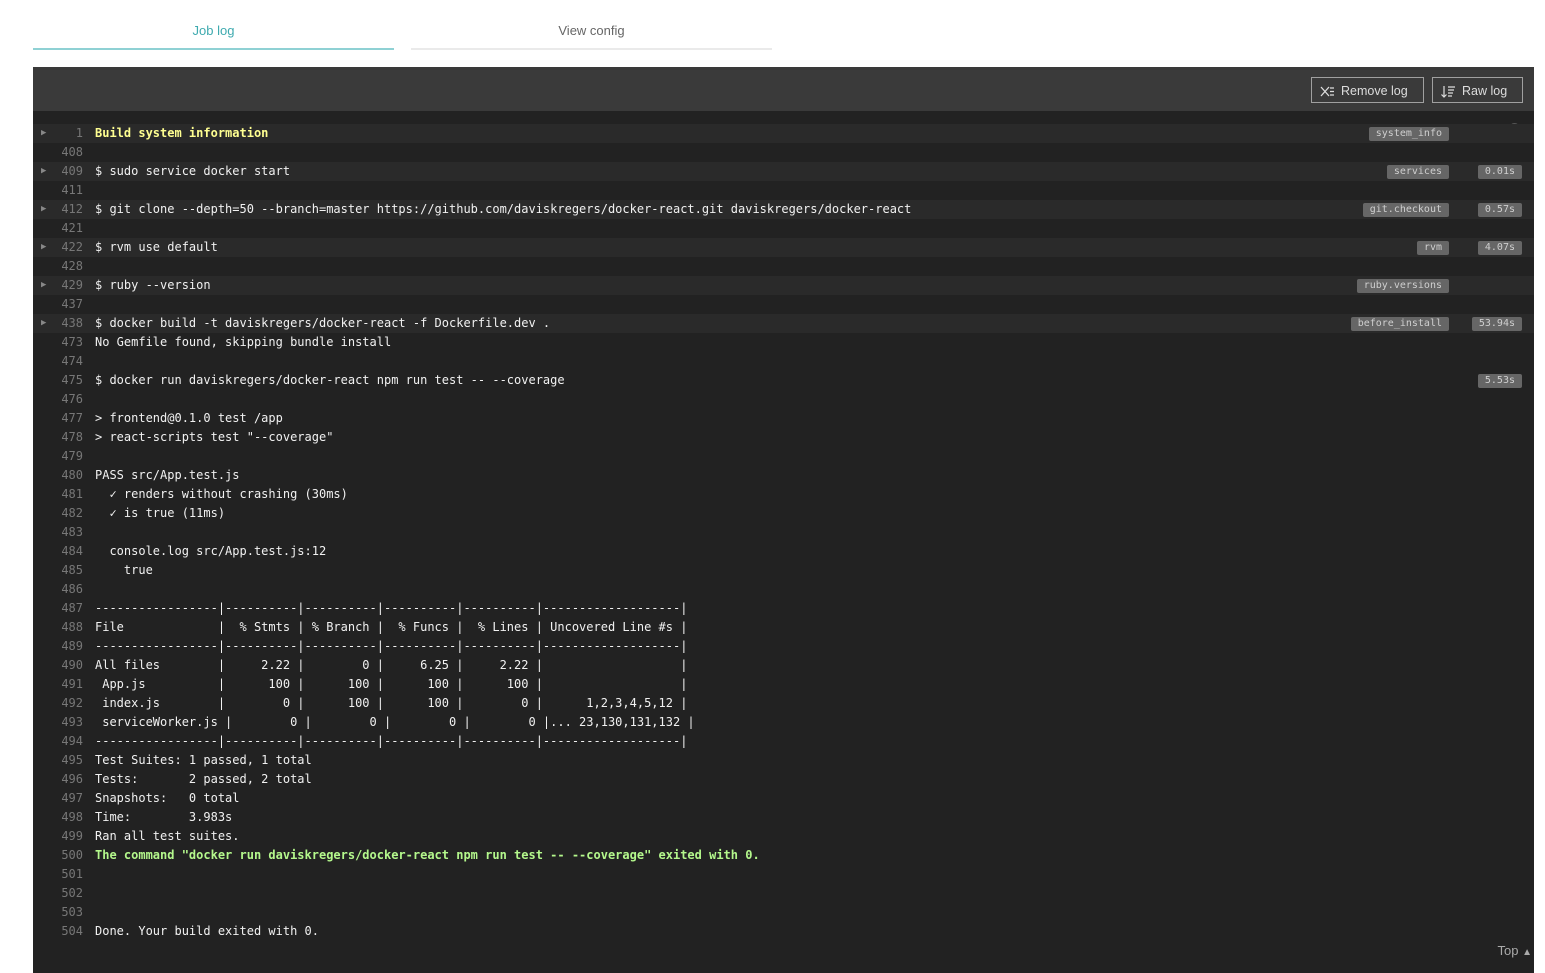 This screenshot has height=973, width=1545. Describe the element at coordinates (207, 931) in the screenshot. I see `line-text: Done. Your build exited with 0.` at that location.